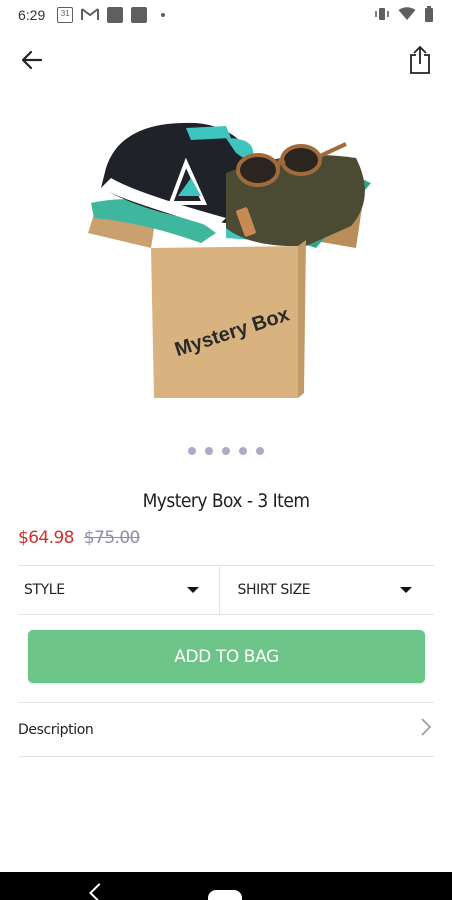  What do you see at coordinates (226, 501) in the screenshot?
I see `product-title: Mystery Box - 3 Item` at bounding box center [226, 501].